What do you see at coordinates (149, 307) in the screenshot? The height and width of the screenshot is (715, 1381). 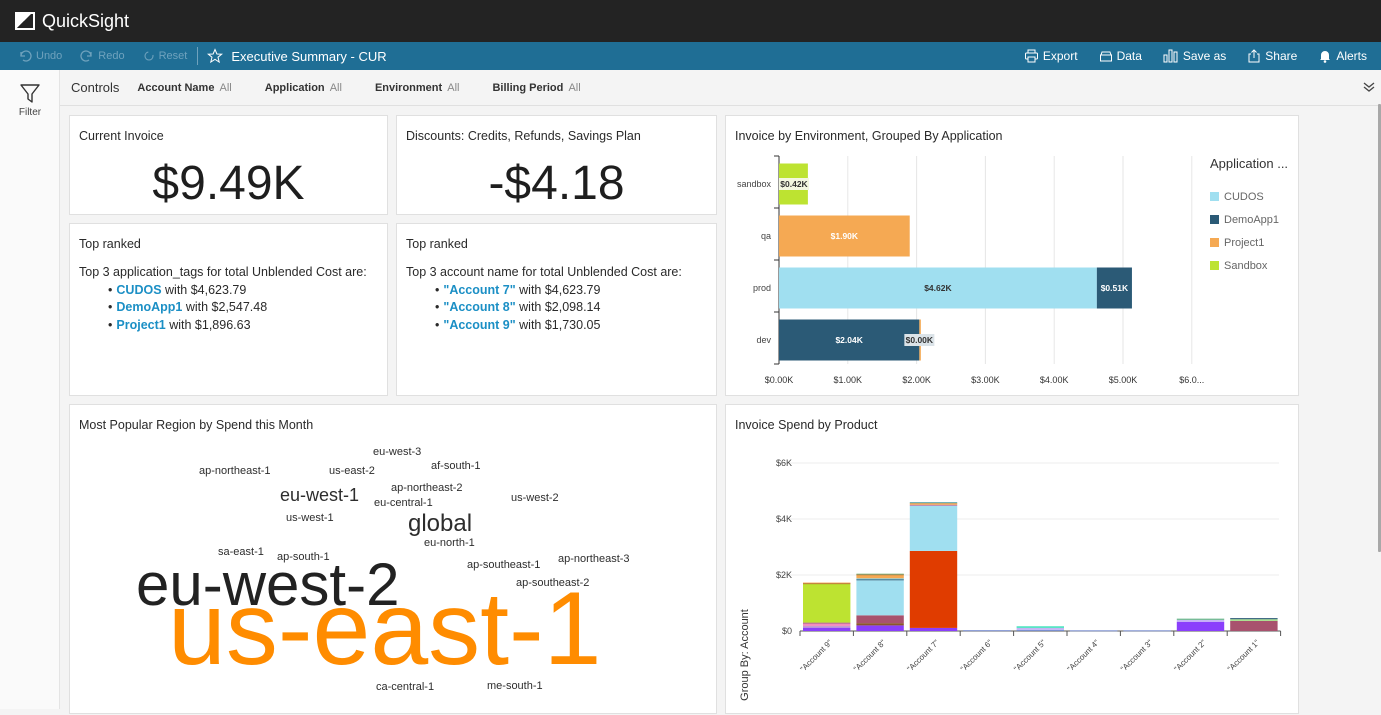 I see `ranked-link: DemoApp1` at bounding box center [149, 307].